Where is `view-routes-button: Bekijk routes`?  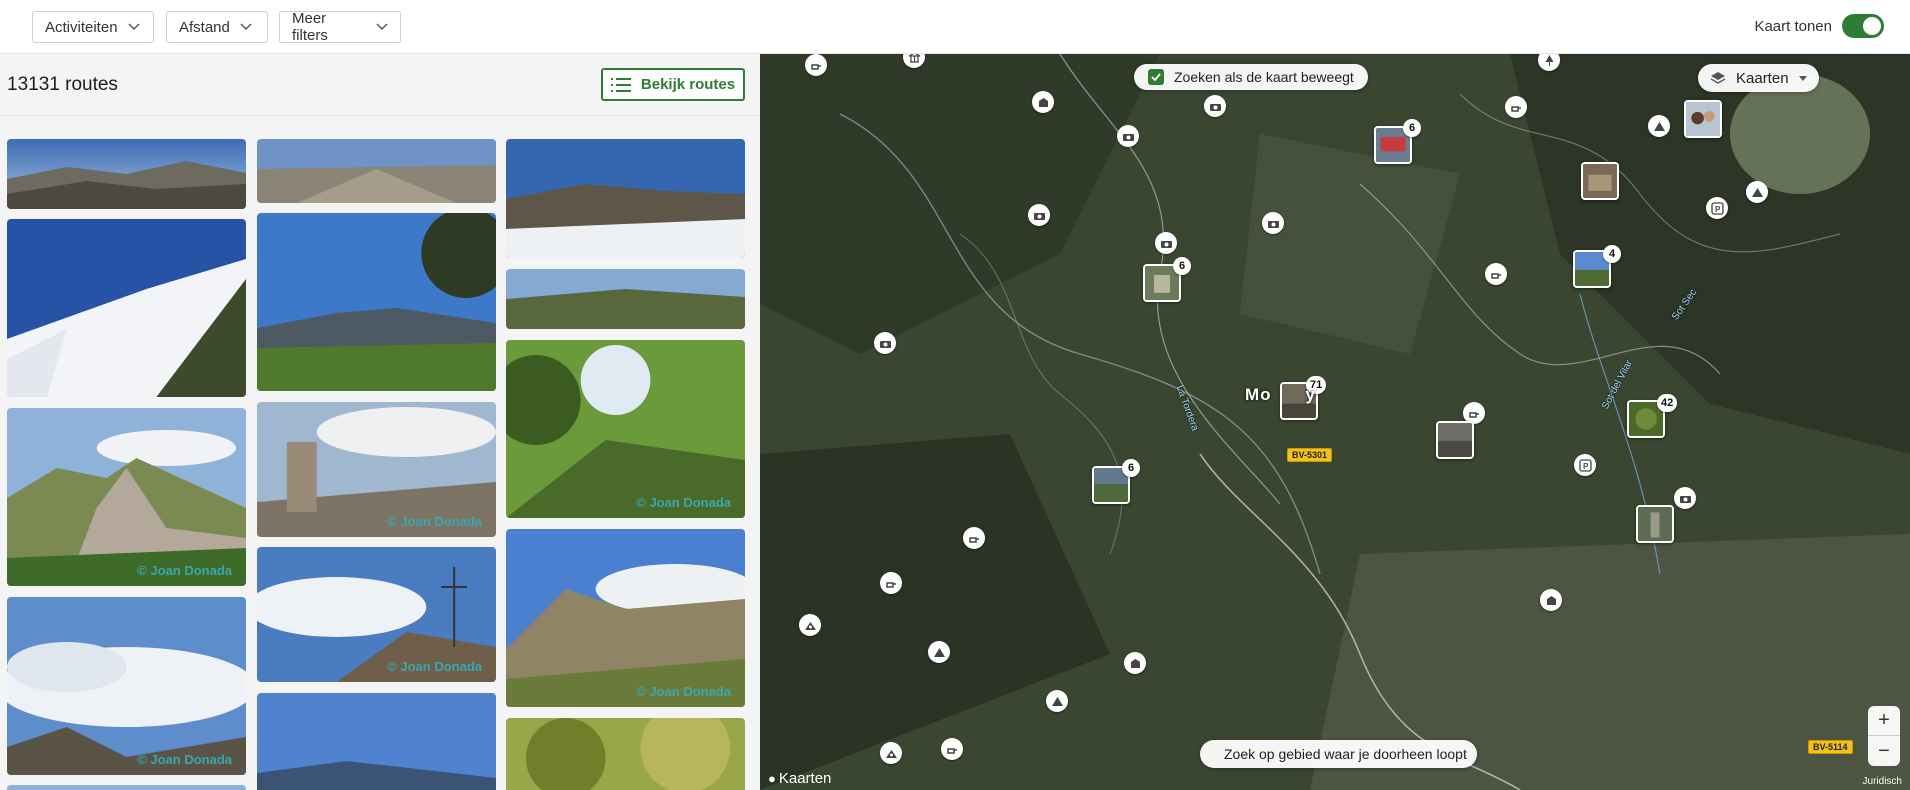
view-routes-button: Bekijk routes is located at coordinates (673, 84).